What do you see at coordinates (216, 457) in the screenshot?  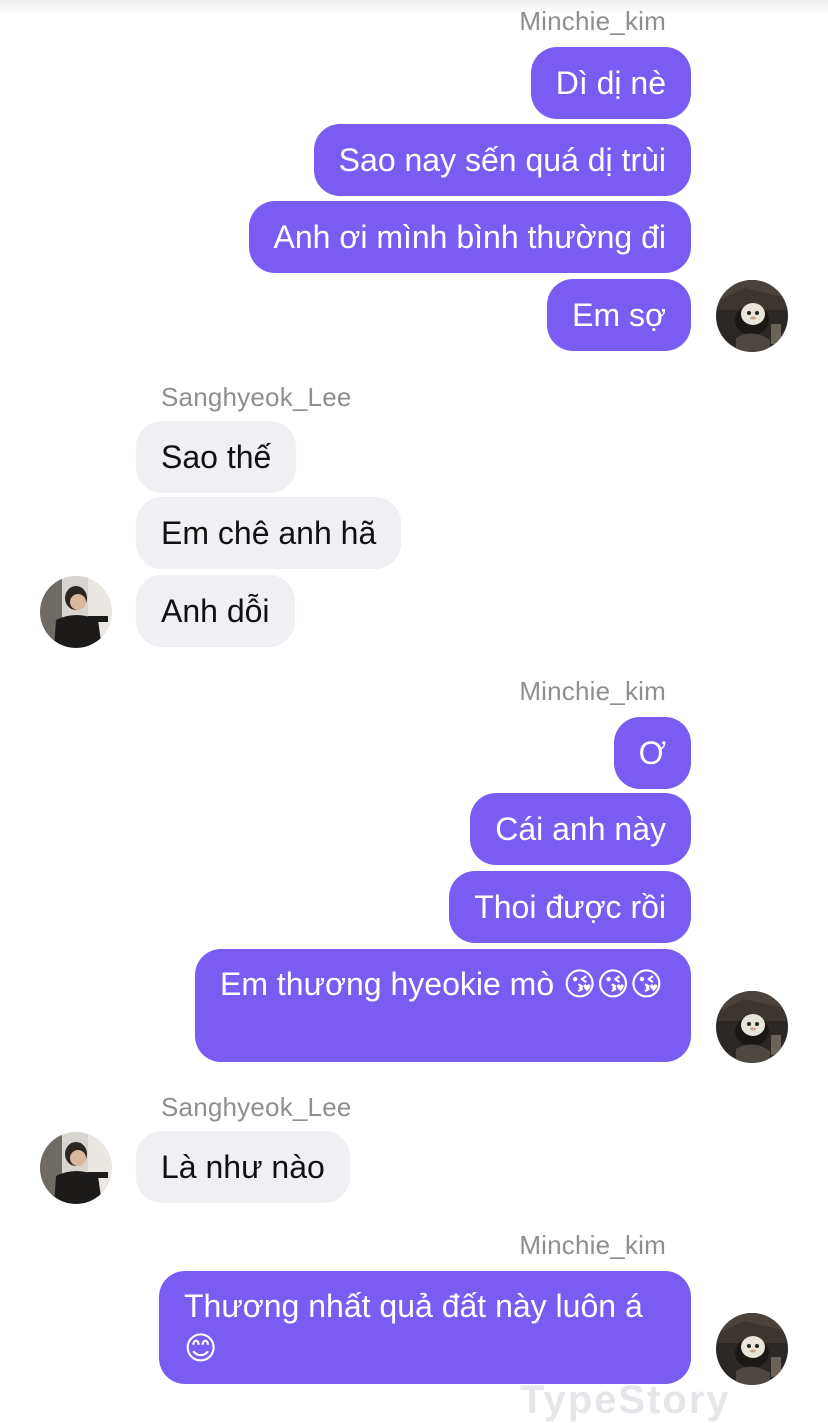 I see `message-bubble-incoming: Sao thế` at bounding box center [216, 457].